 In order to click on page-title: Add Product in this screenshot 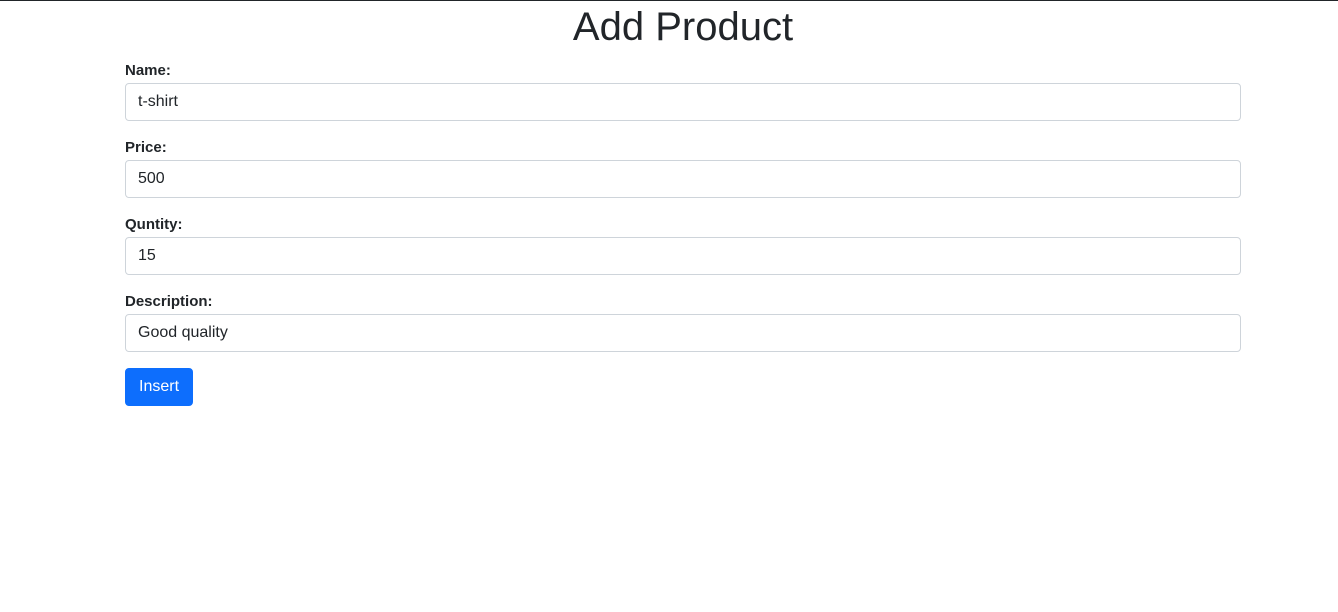, I will do `click(683, 27)`.